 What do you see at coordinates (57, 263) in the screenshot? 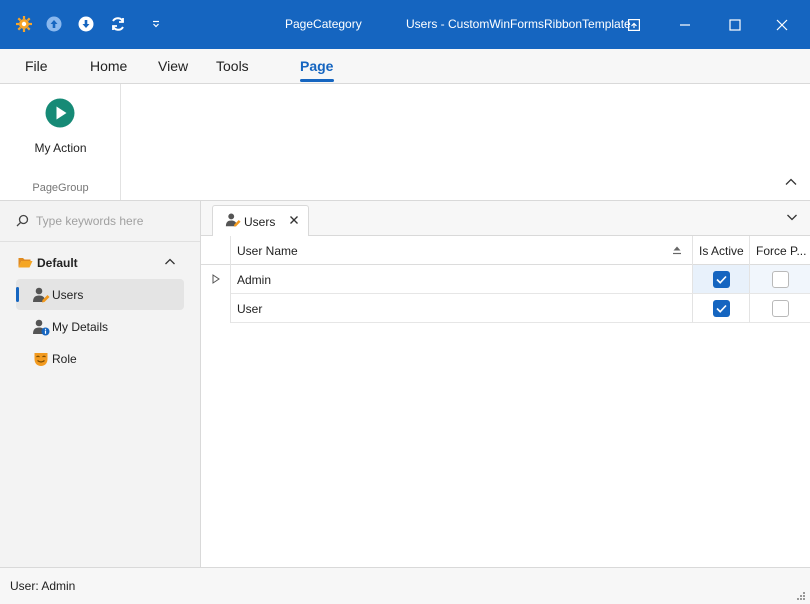
I see `nav-group-label: Default` at bounding box center [57, 263].